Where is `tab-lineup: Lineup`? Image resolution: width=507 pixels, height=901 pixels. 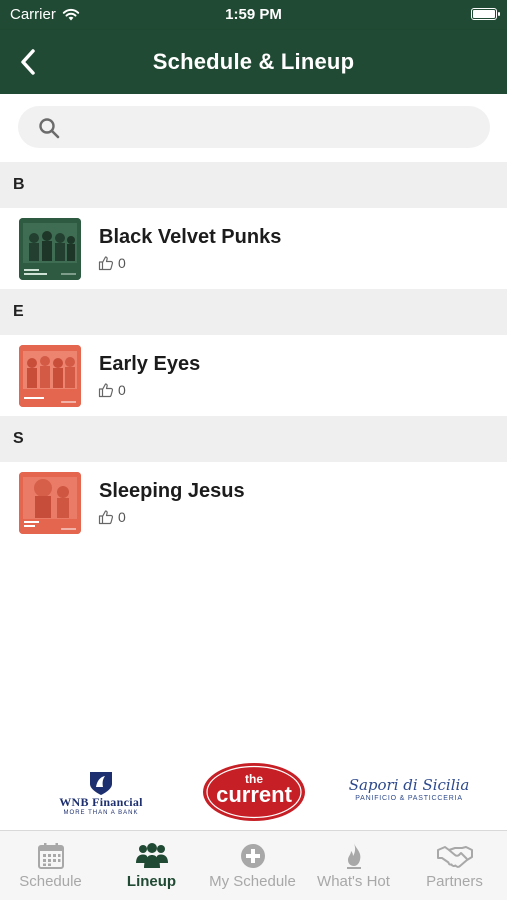
tab-lineup: Lineup is located at coordinates (151, 866).